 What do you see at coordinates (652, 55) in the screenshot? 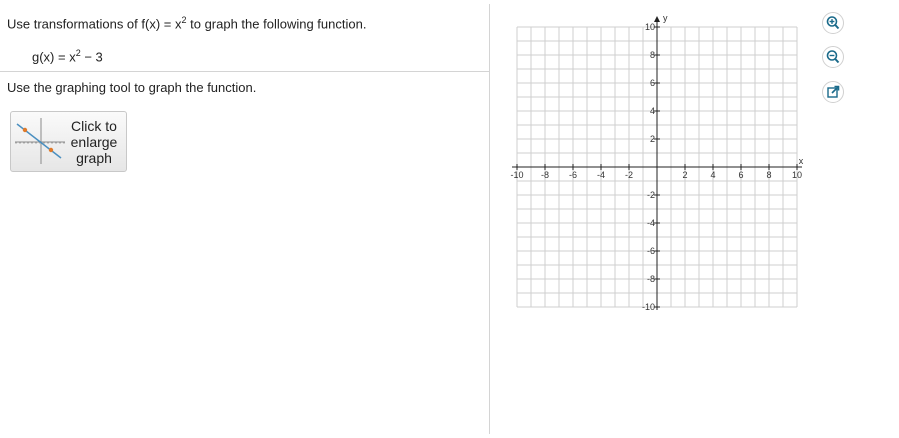
I see `y-tick-label: 8` at bounding box center [652, 55].